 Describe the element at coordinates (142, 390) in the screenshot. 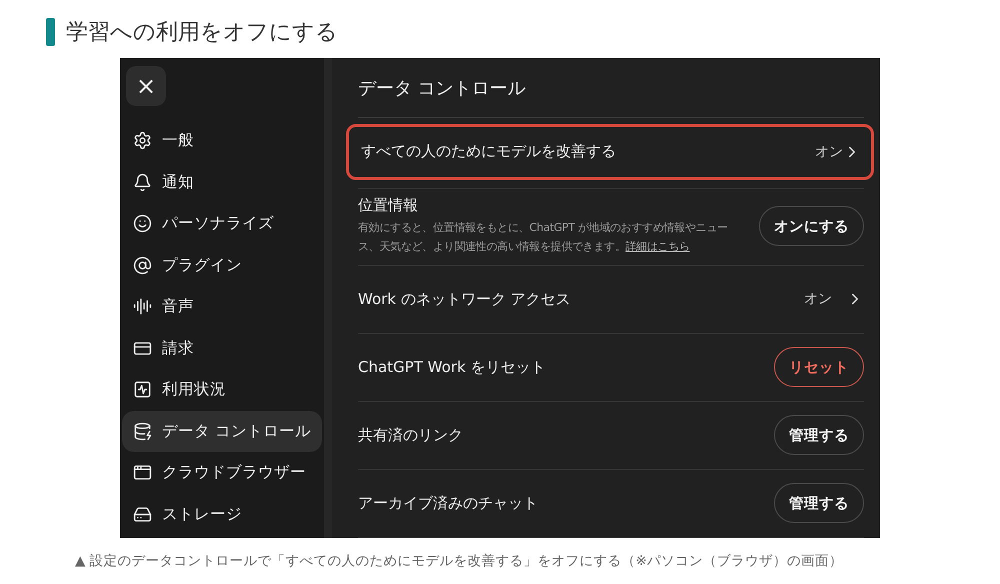

I see `chart-icon` at that location.